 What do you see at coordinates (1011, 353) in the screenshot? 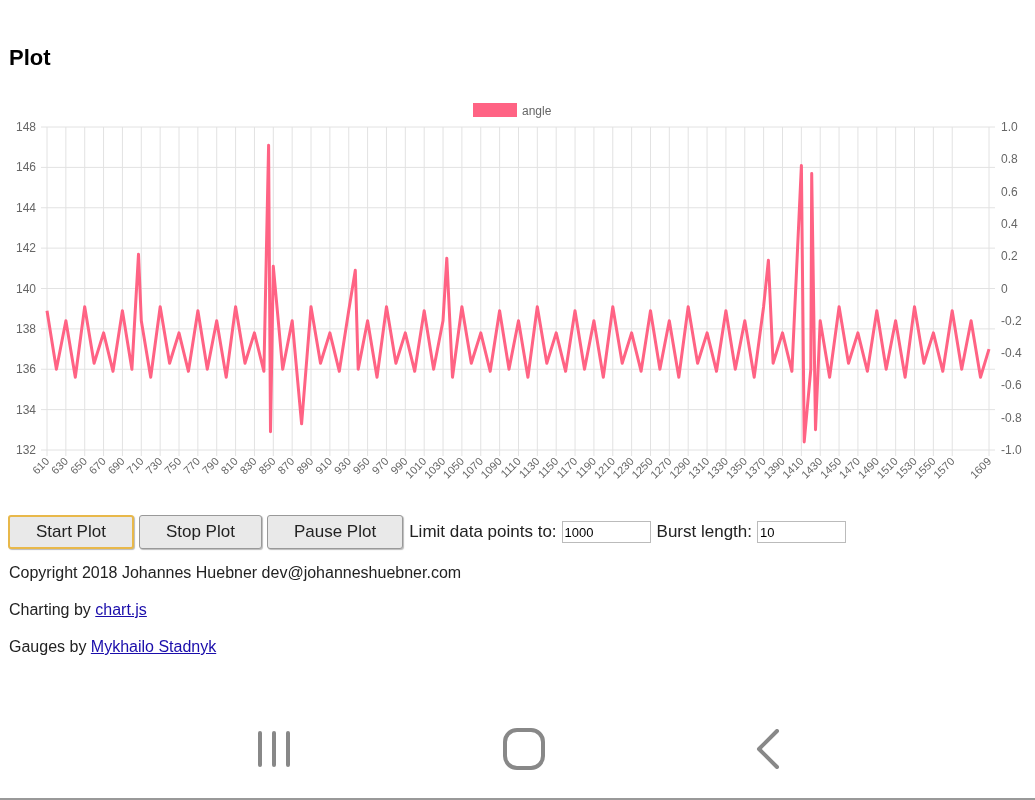
I see `y-axis-label: -0.4` at bounding box center [1011, 353].